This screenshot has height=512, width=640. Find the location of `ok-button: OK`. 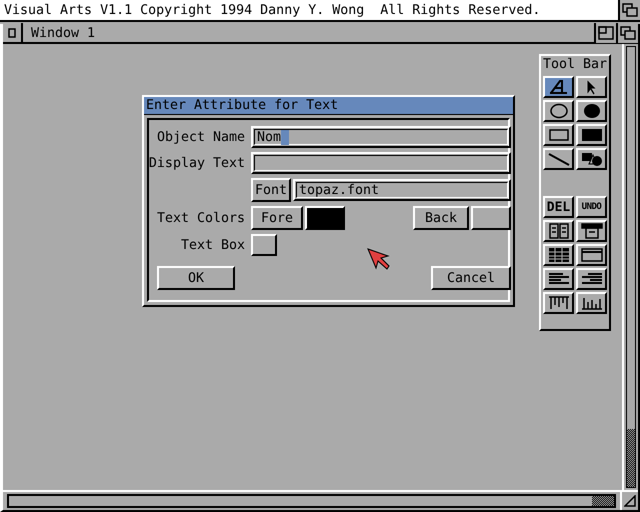

ok-button: OK is located at coordinates (196, 278).